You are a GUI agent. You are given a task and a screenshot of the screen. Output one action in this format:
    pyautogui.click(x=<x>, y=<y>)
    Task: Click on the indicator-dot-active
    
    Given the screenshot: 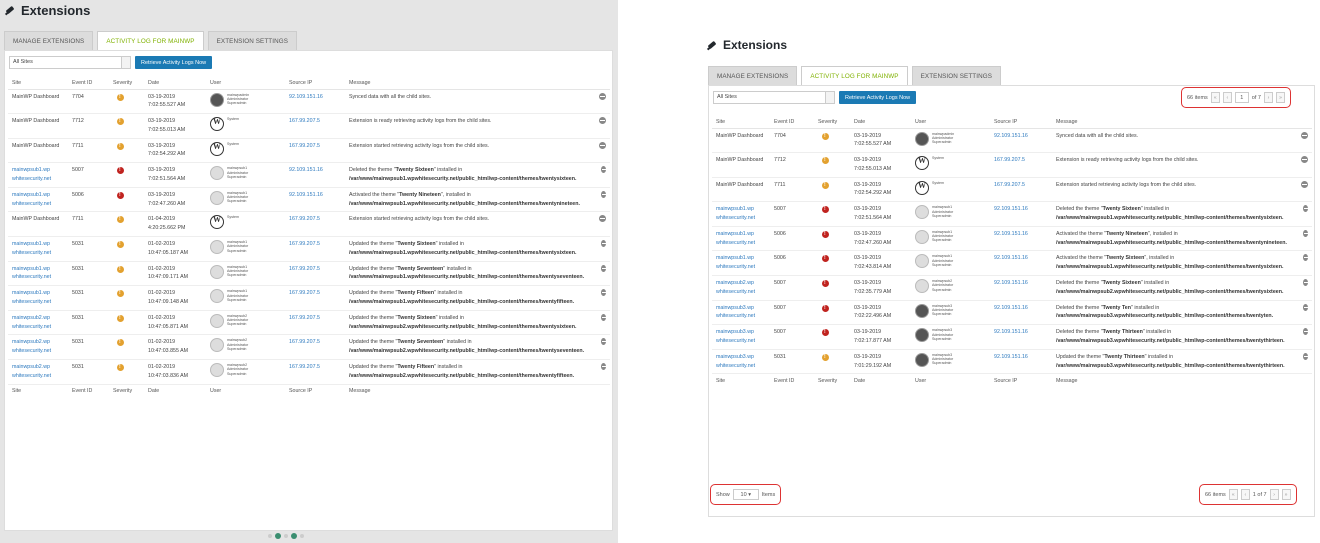 What is the action you would take?
    pyautogui.click(x=294, y=536)
    